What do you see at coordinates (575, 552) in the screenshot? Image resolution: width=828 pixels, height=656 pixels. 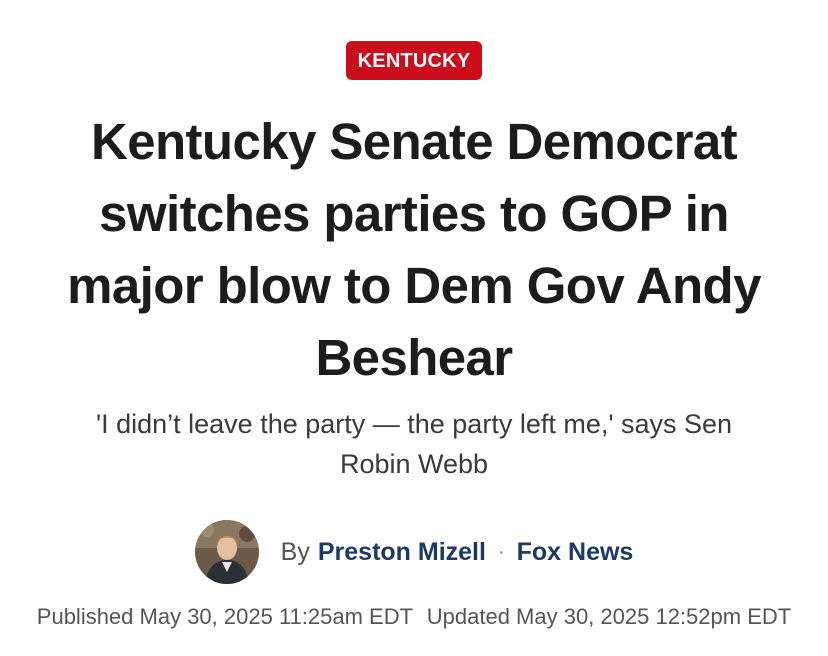 I see `publisher-link: Fox News` at bounding box center [575, 552].